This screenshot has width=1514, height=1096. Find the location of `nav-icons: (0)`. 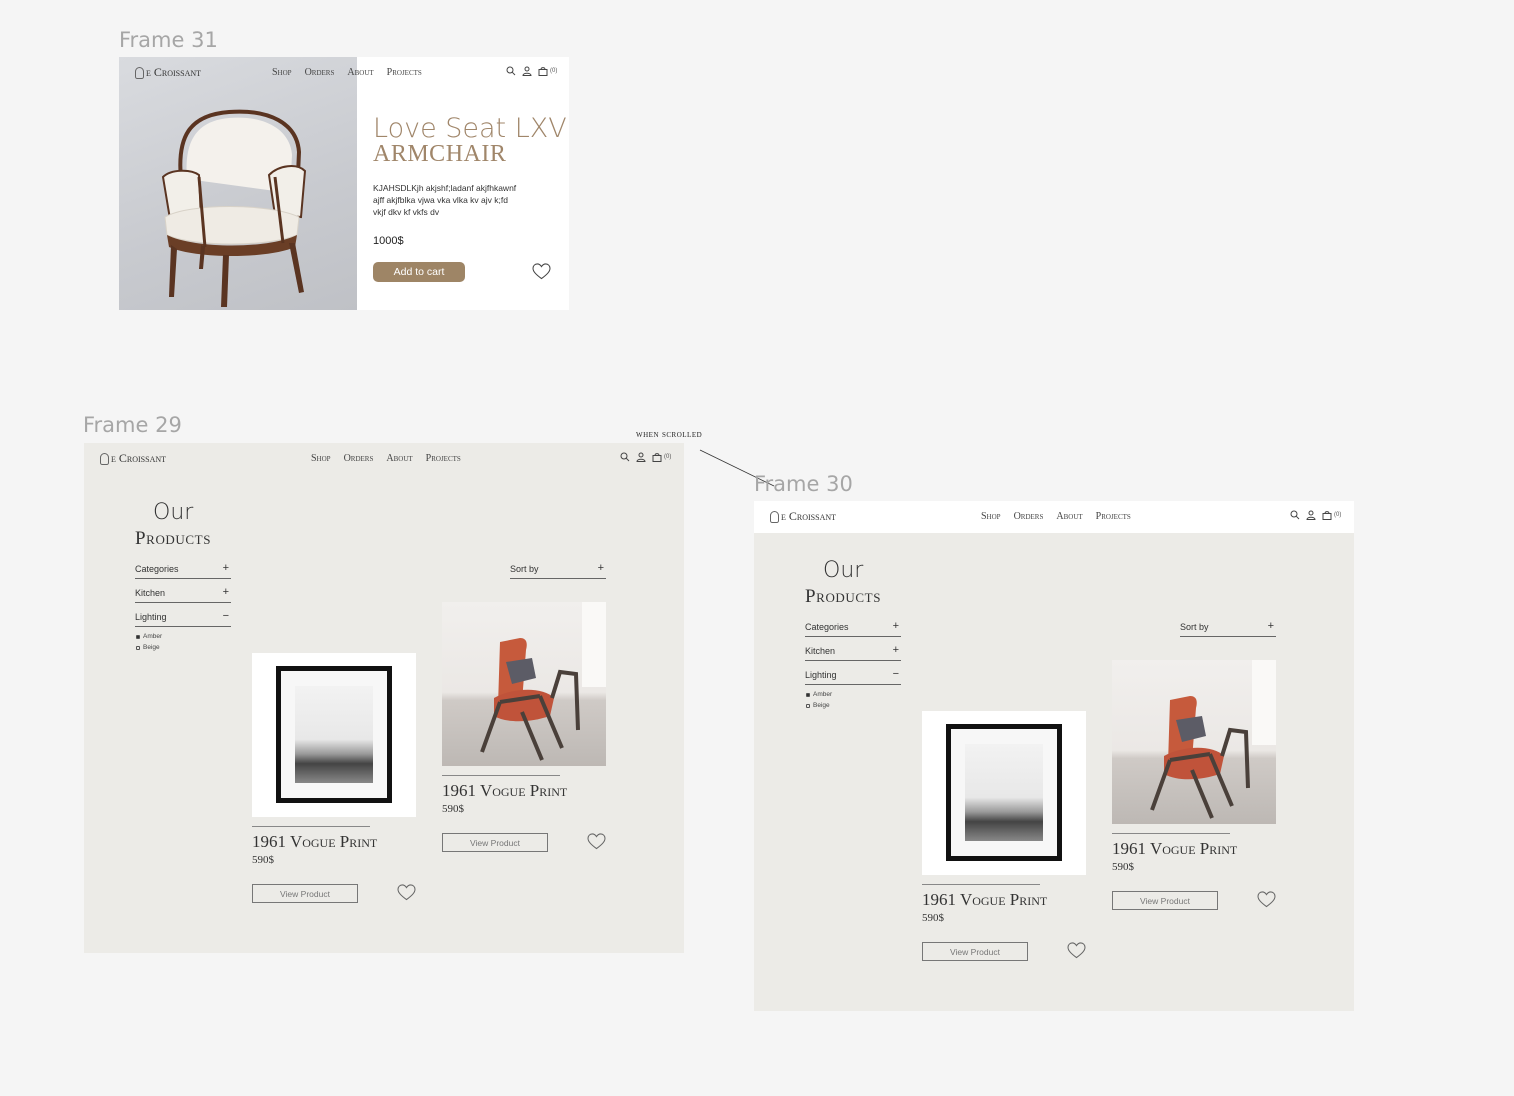

nav-icons: (0) is located at coordinates (531, 71).